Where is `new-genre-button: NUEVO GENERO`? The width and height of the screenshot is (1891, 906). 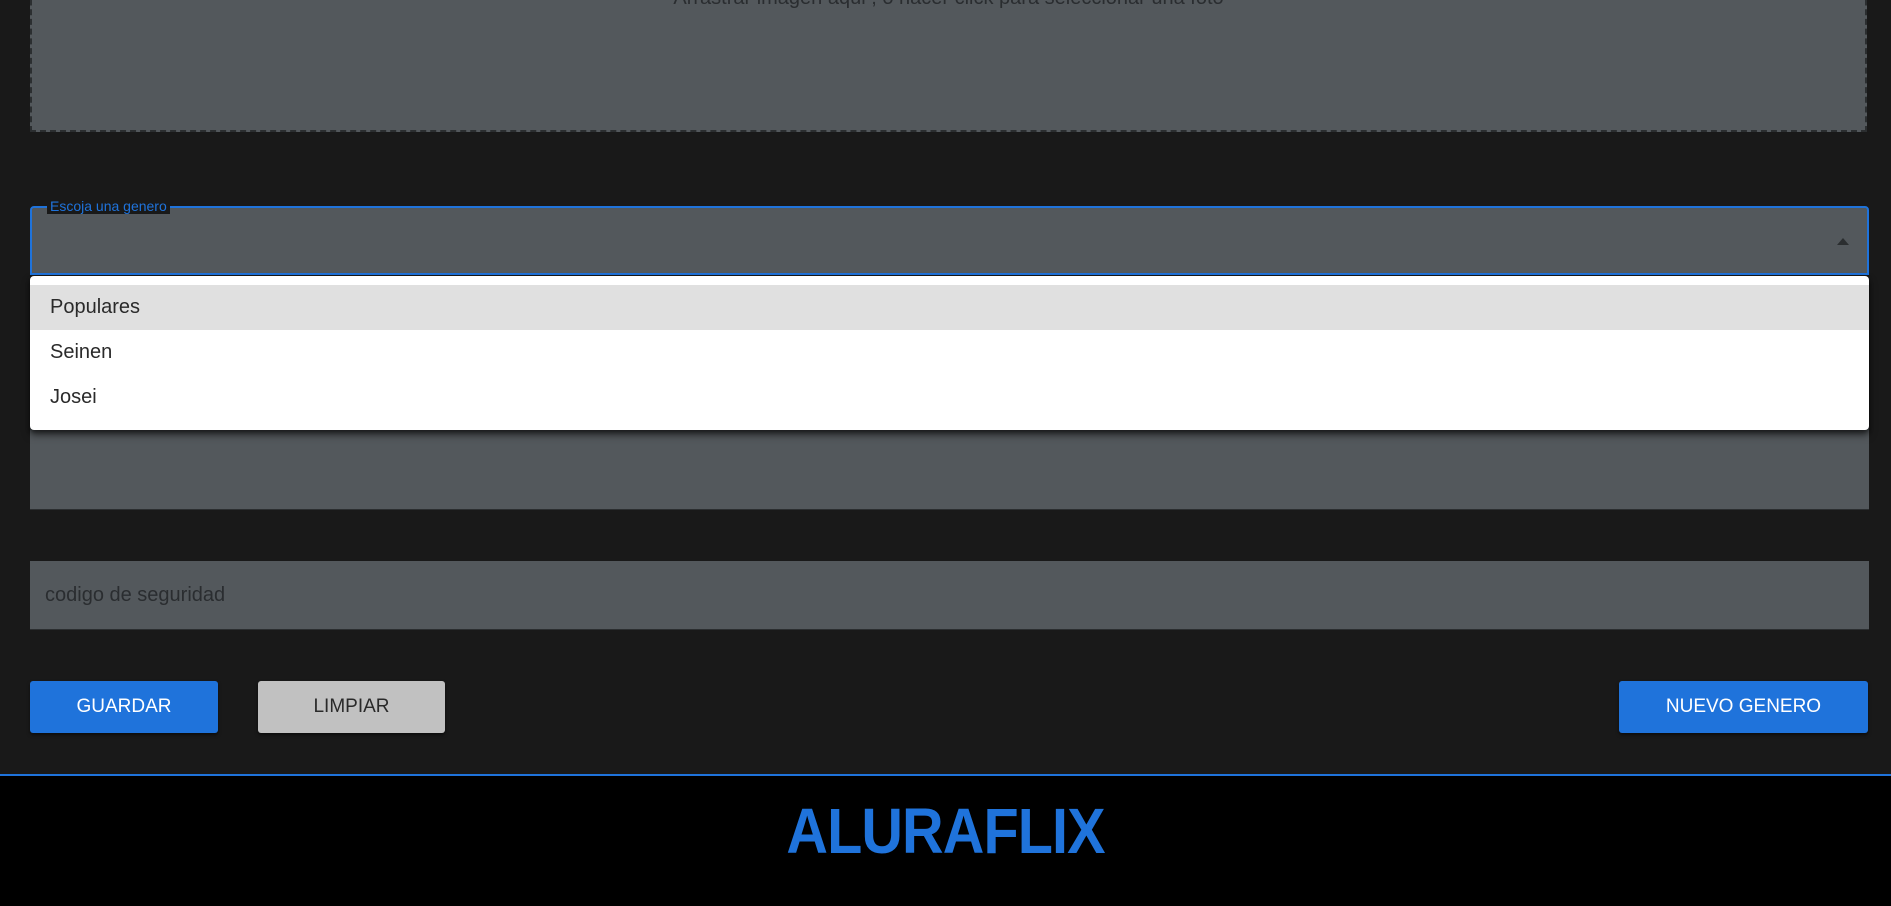 new-genre-button: NUEVO GENERO is located at coordinates (1743, 707).